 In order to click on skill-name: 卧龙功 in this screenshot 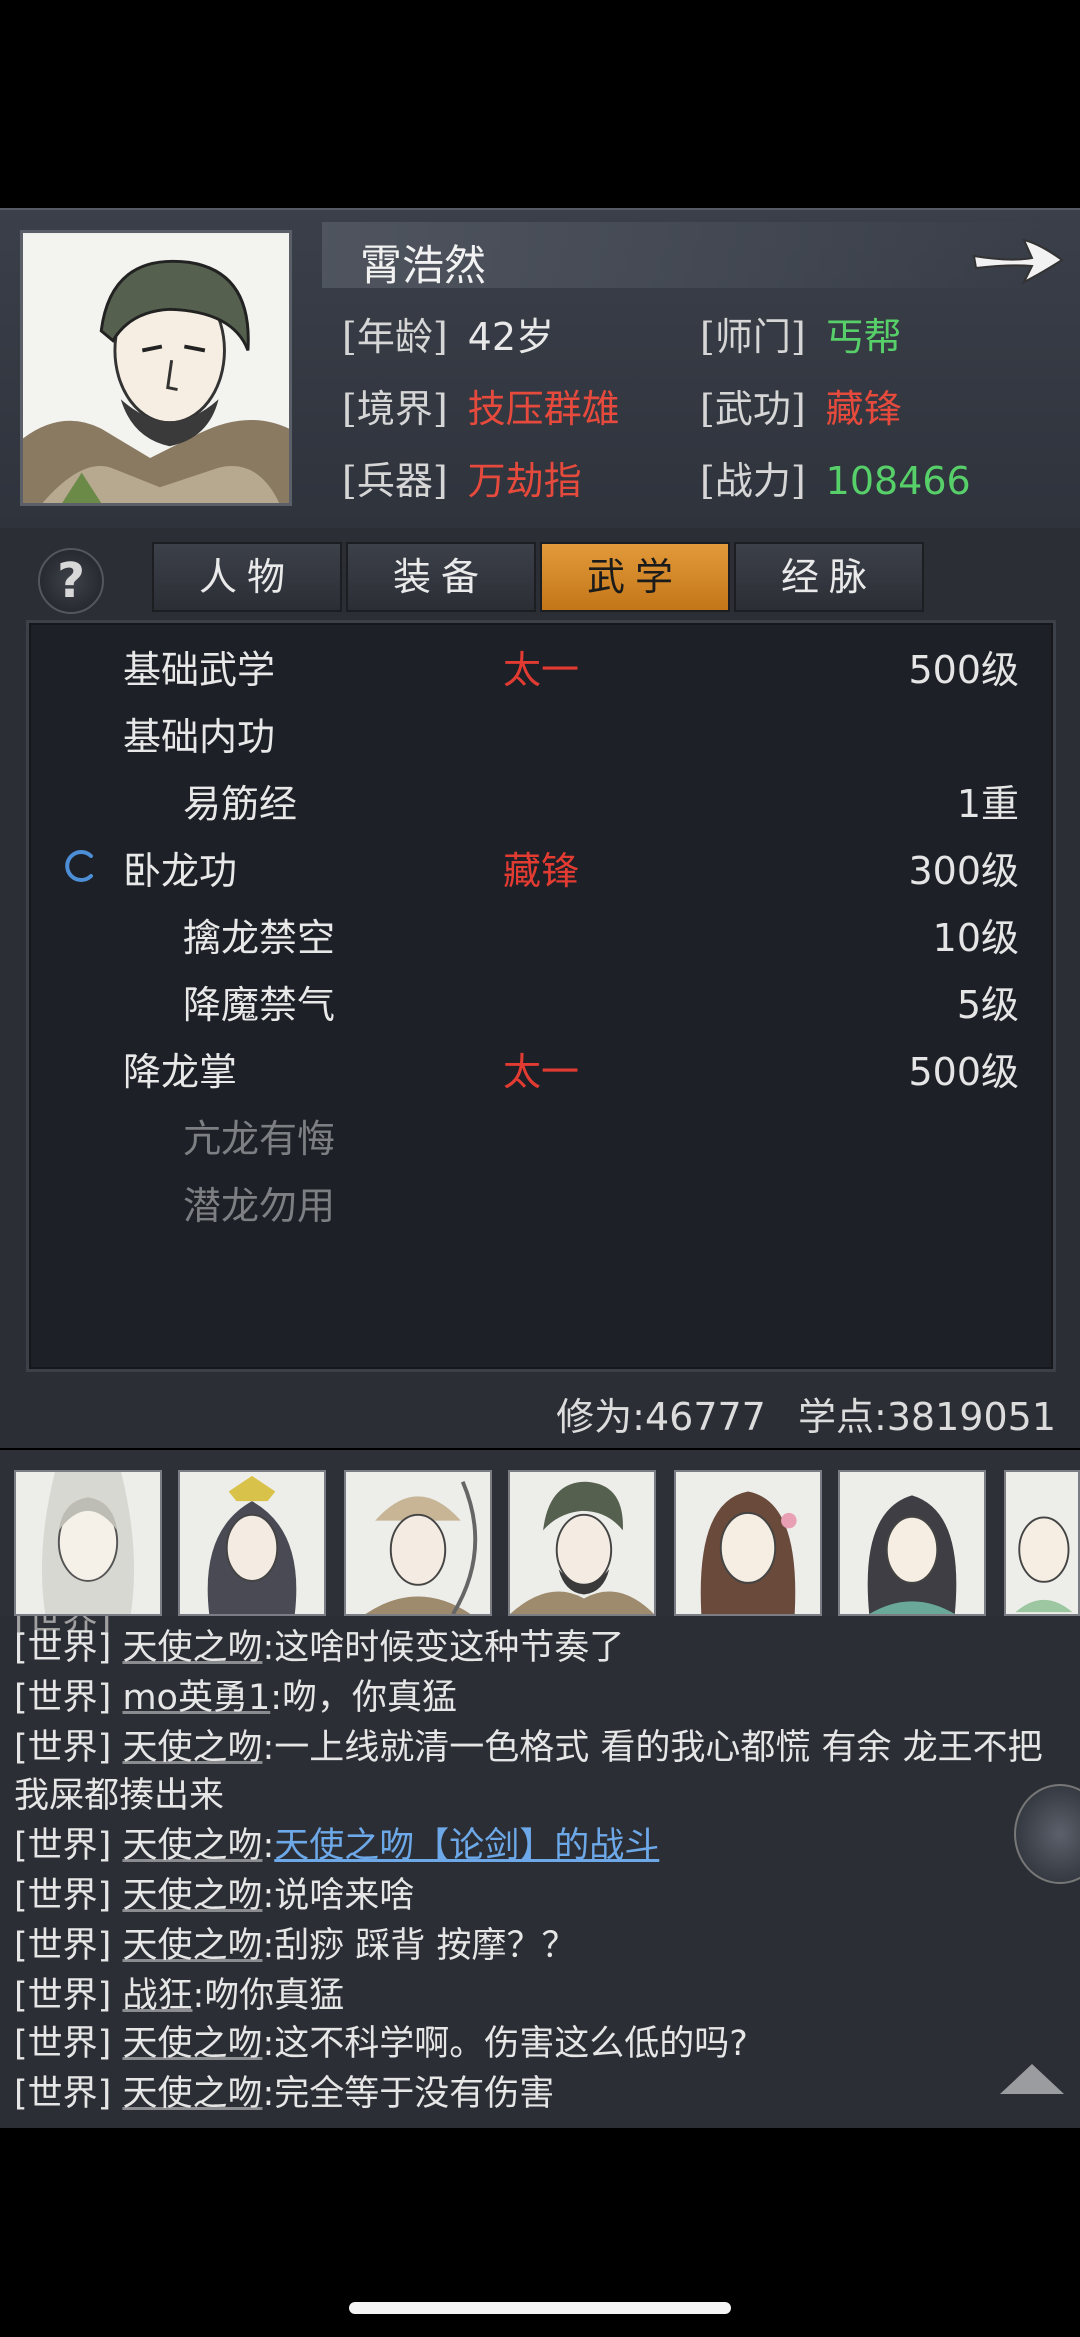, I will do `click(180, 871)`.